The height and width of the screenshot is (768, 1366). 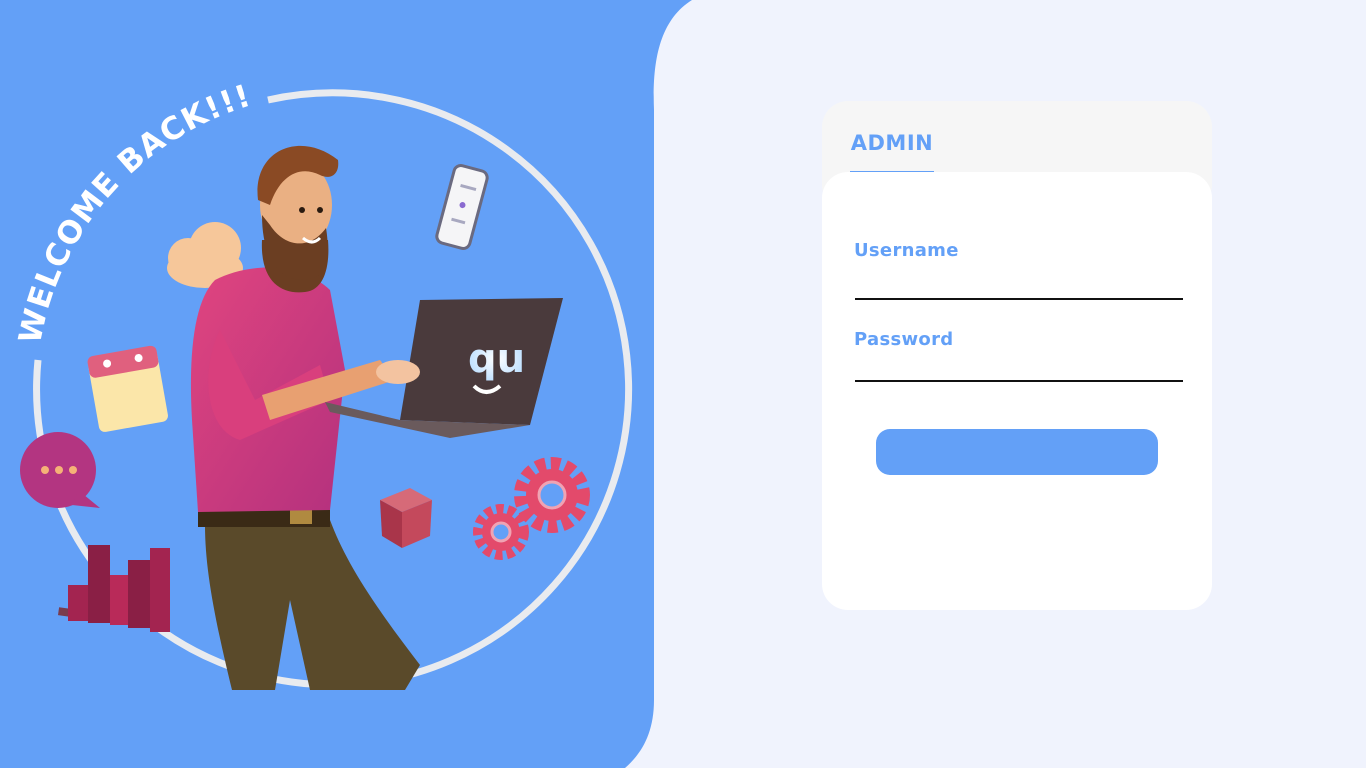 What do you see at coordinates (114, 588) in the screenshot?
I see `bar-chart-icon` at bounding box center [114, 588].